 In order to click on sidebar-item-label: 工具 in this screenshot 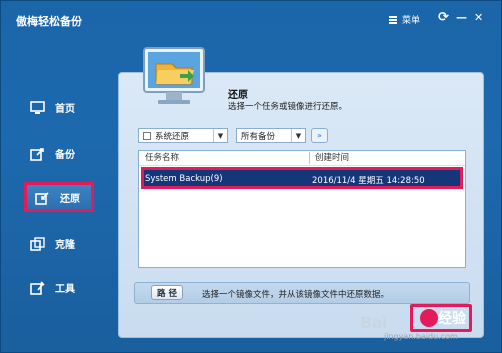, I will do `click(65, 289)`.